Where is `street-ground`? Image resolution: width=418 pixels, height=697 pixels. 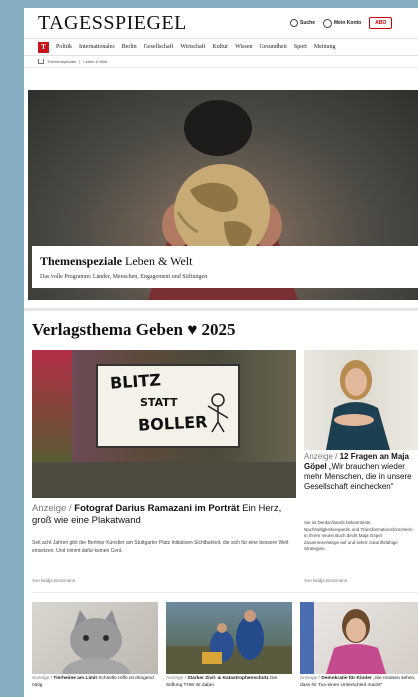
street-ground is located at coordinates (164, 480).